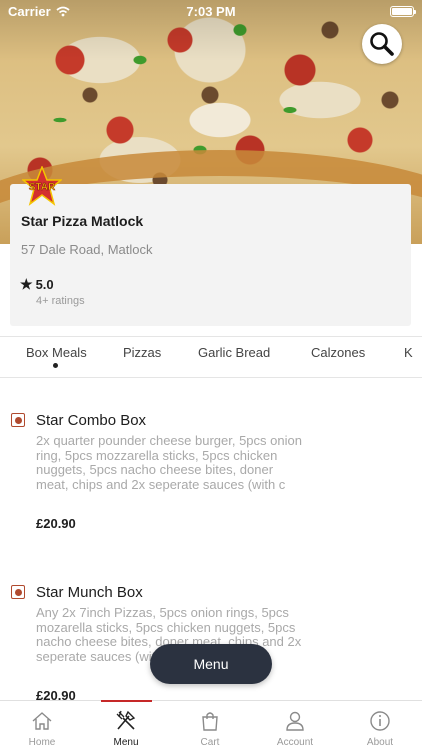 The image size is (422, 750). Describe the element at coordinates (91, 420) in the screenshot. I see `item-title: Star Combo Box` at that location.